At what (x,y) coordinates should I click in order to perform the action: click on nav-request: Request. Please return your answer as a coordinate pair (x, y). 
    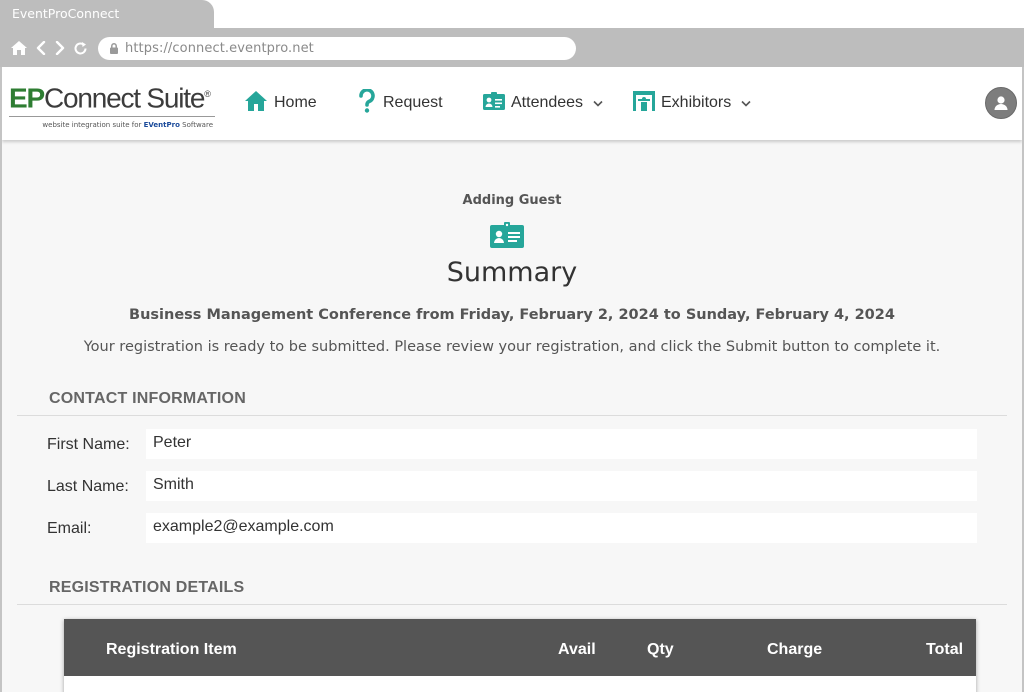
    Looking at the image, I should click on (400, 102).